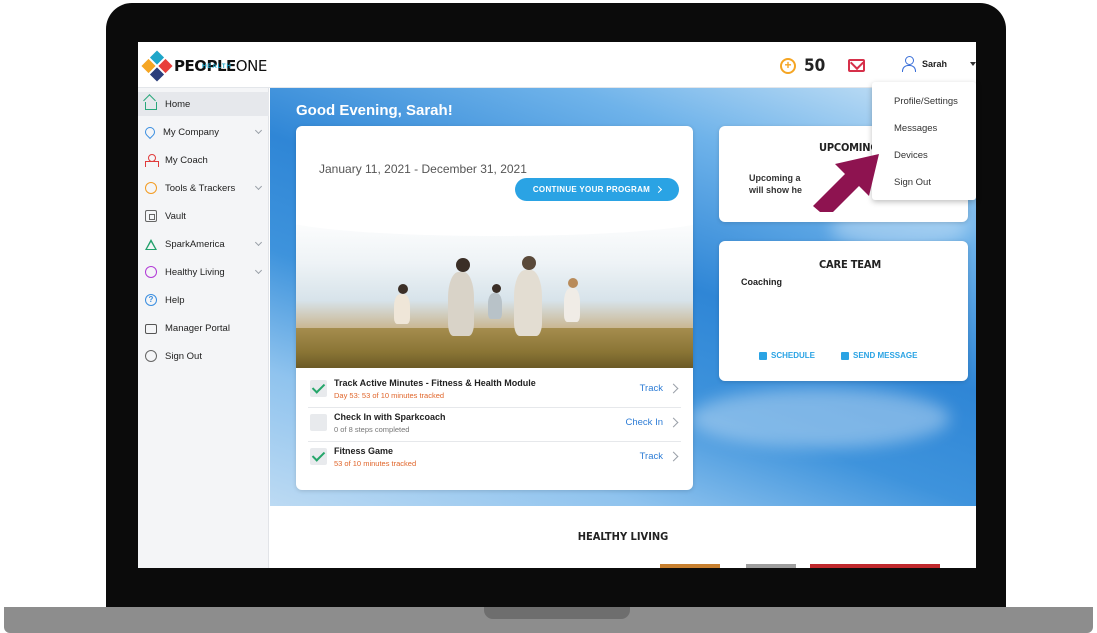  Describe the element at coordinates (203, 216) in the screenshot. I see `sidebar-item-vault: Vault` at that location.